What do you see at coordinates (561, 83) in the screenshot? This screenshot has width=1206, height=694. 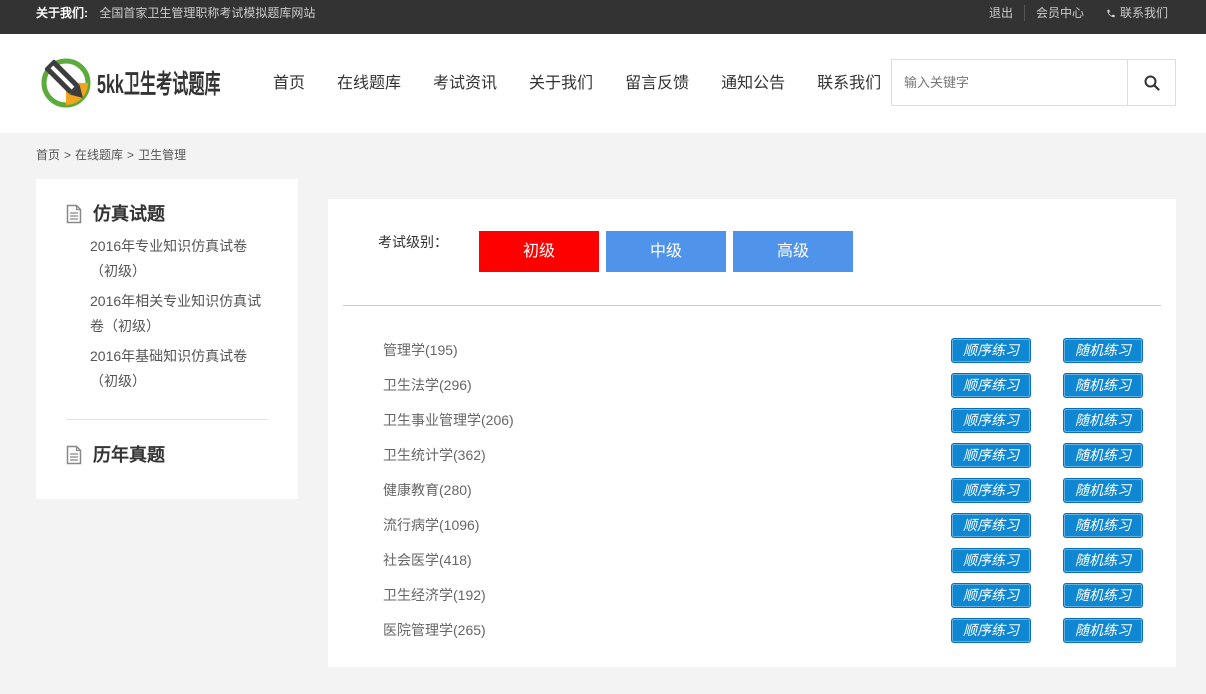 I see `nav-about: 关于我们` at bounding box center [561, 83].